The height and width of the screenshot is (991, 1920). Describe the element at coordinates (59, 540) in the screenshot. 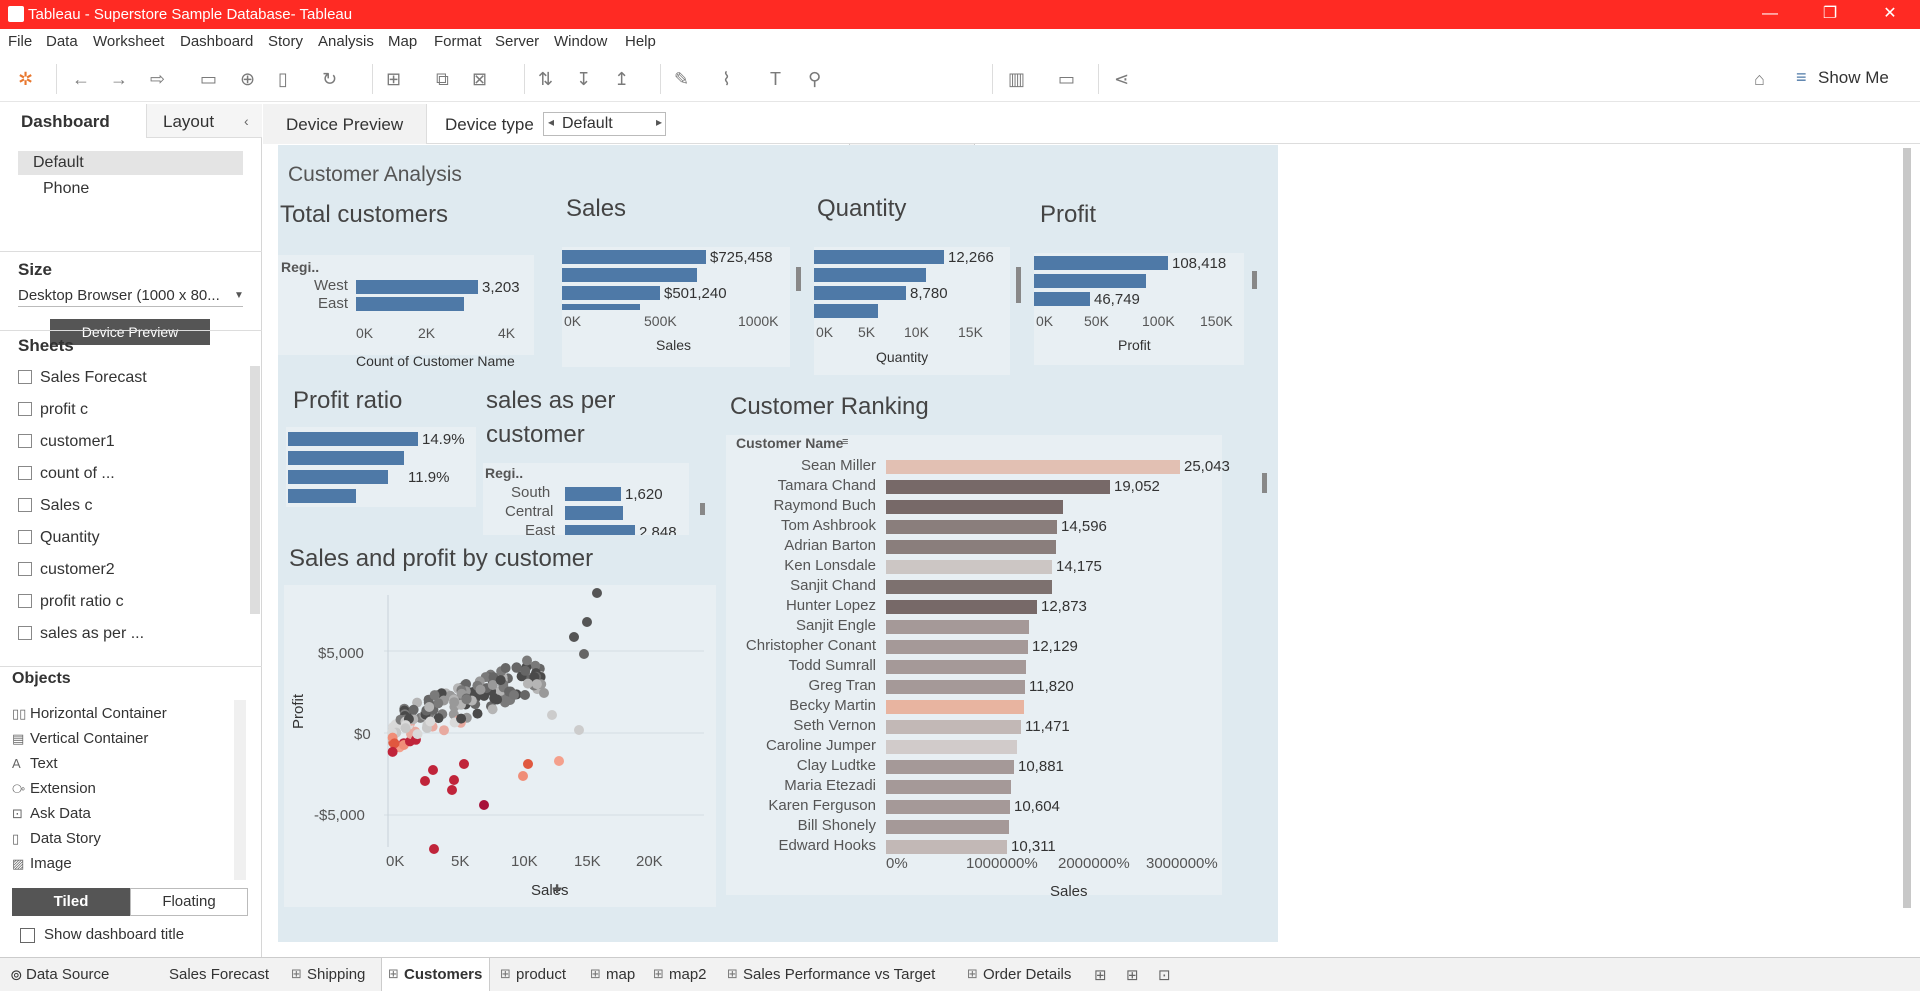

I see `sheet-item: Quantity` at that location.